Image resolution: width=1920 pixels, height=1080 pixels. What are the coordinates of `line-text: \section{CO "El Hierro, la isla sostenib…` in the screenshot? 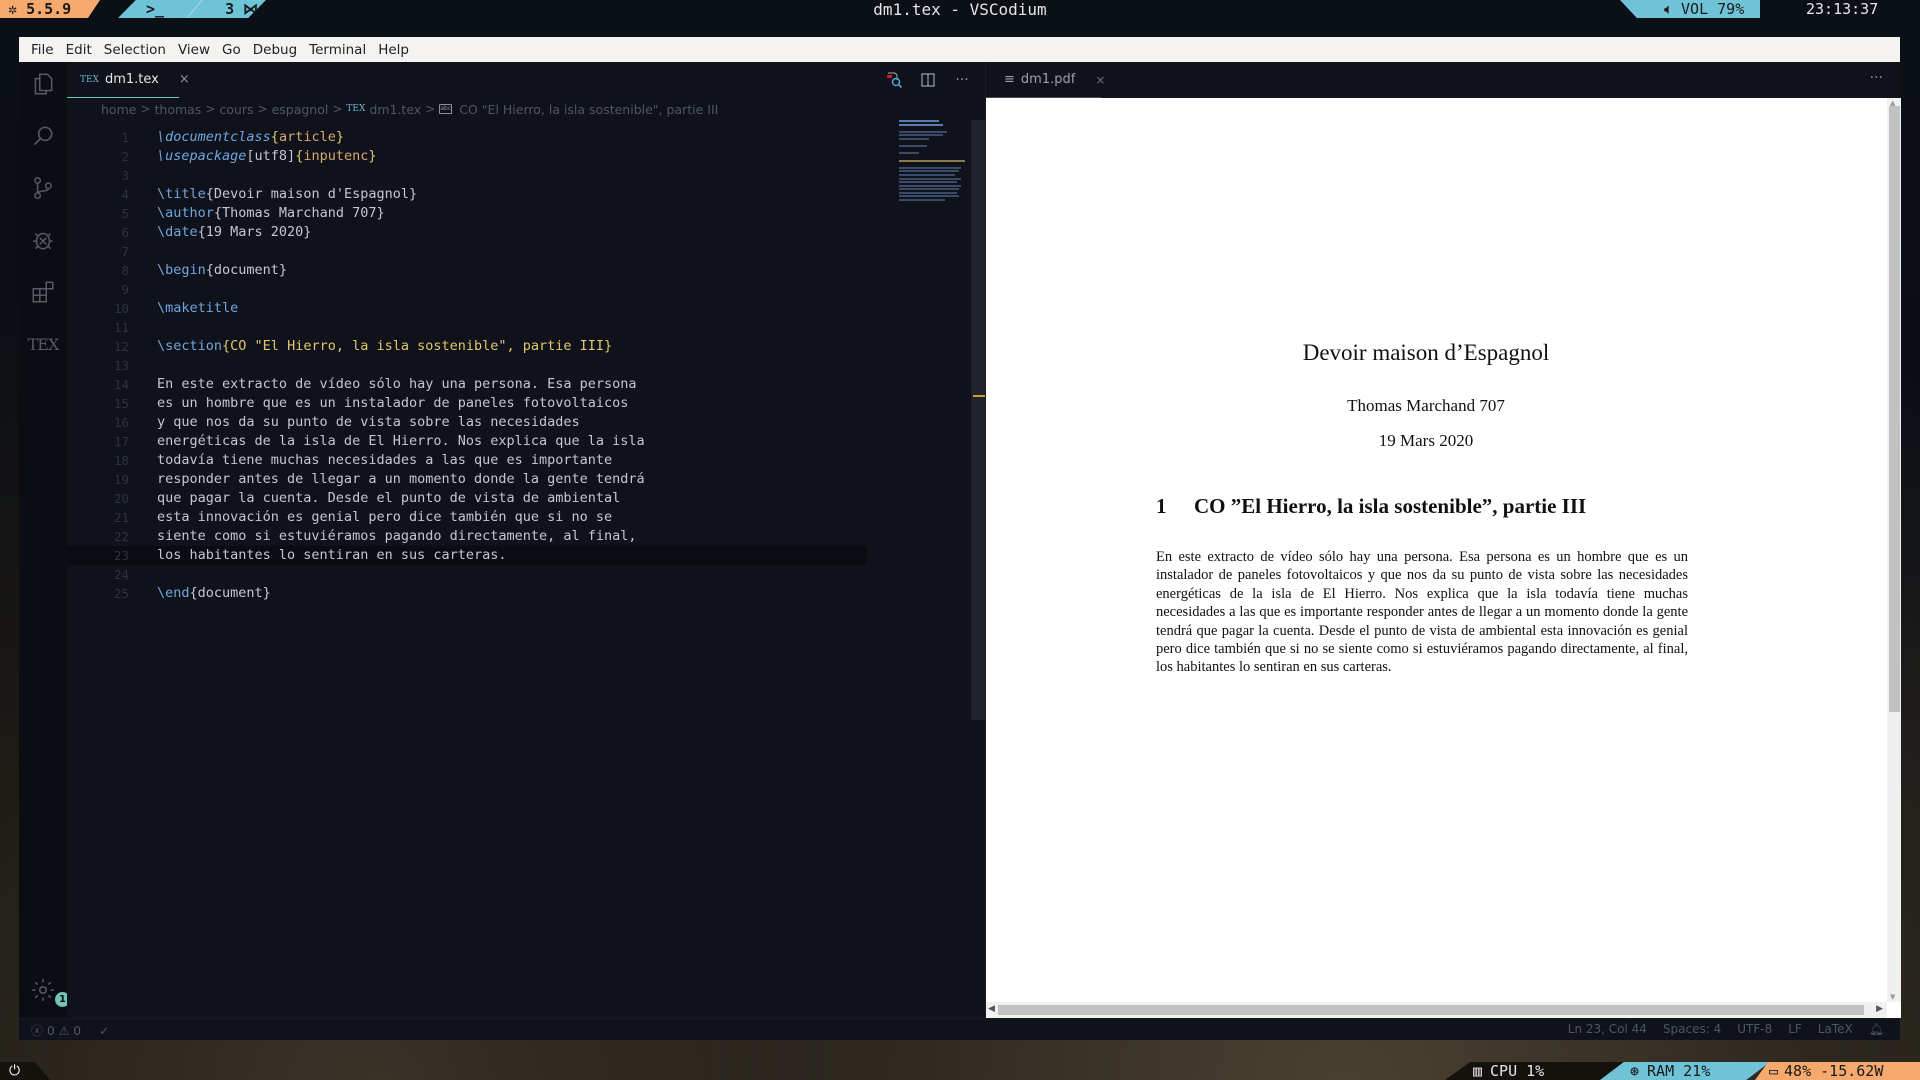 It's located at (384, 346).